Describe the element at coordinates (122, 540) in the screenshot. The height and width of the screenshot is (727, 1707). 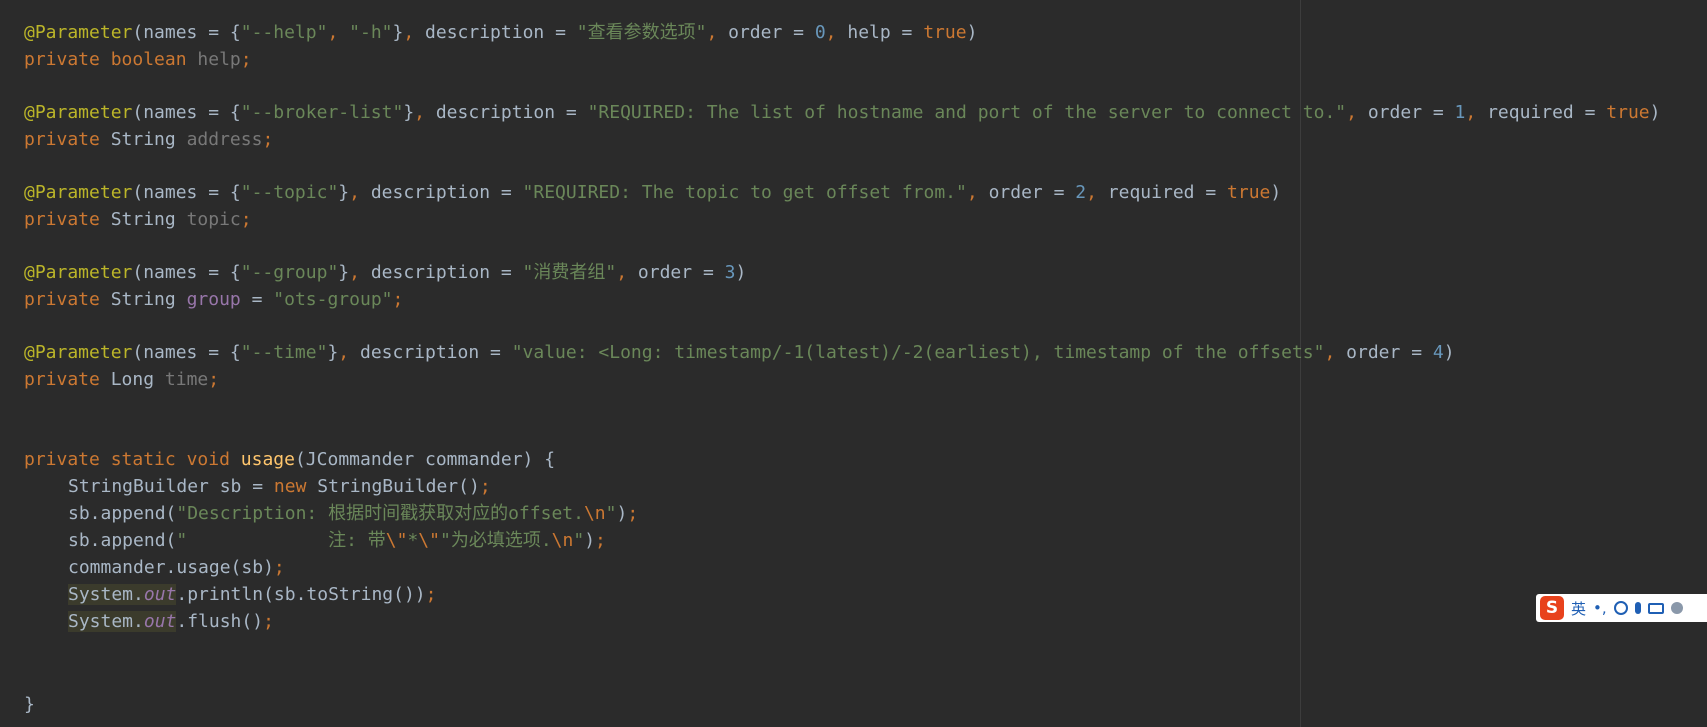
I see `code-token: sb.append(` at that location.